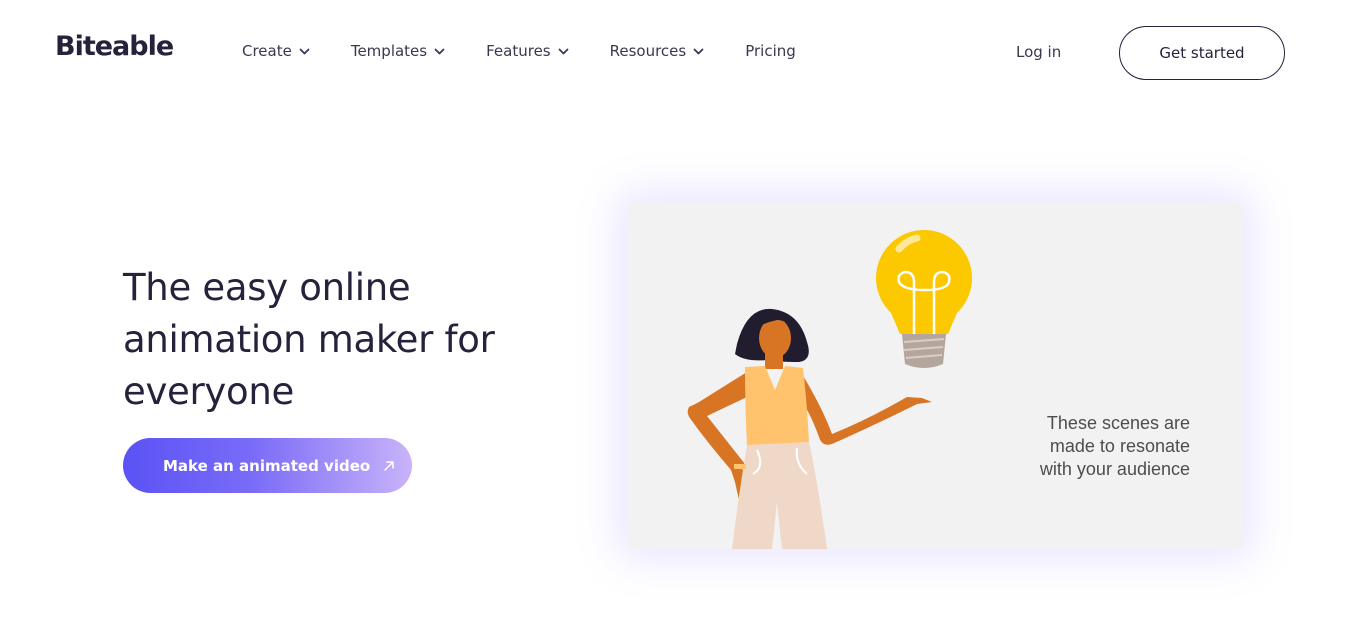 This screenshot has width=1366, height=641. Describe the element at coordinates (648, 51) in the screenshot. I see `nav-item-label: Resources` at that location.